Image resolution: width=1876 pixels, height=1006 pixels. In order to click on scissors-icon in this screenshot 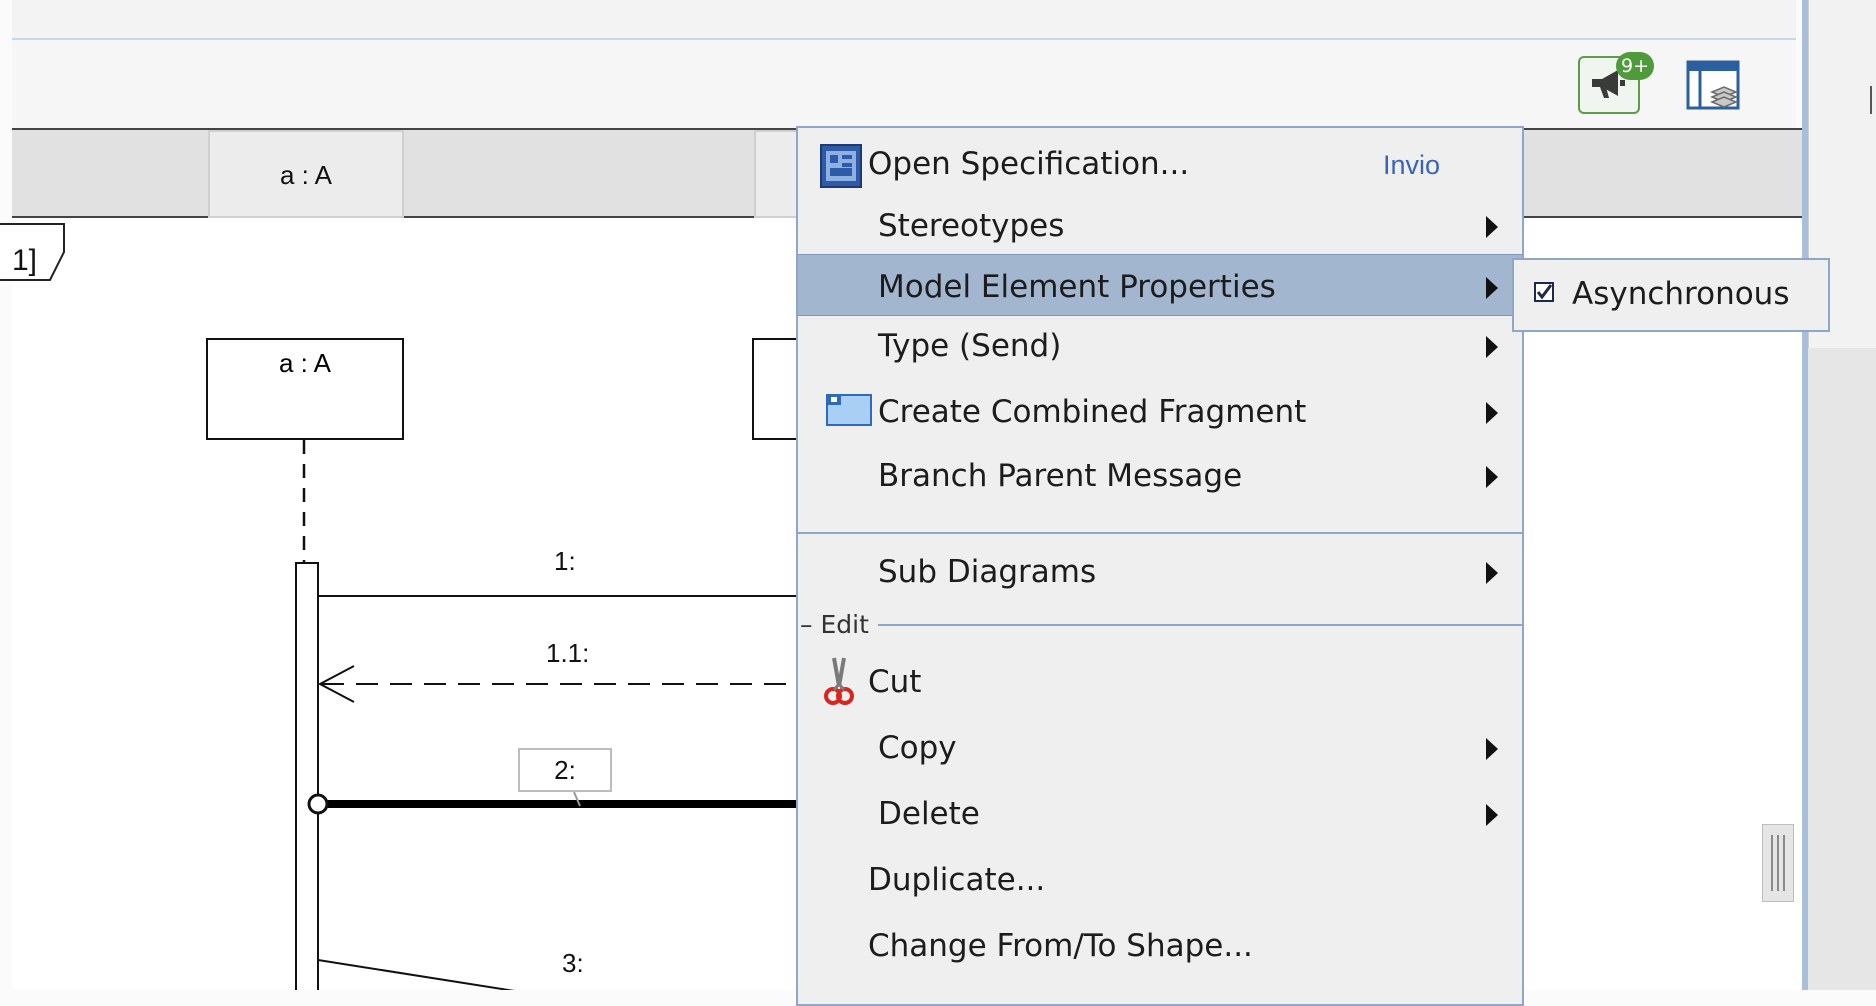, I will do `click(839, 685)`.